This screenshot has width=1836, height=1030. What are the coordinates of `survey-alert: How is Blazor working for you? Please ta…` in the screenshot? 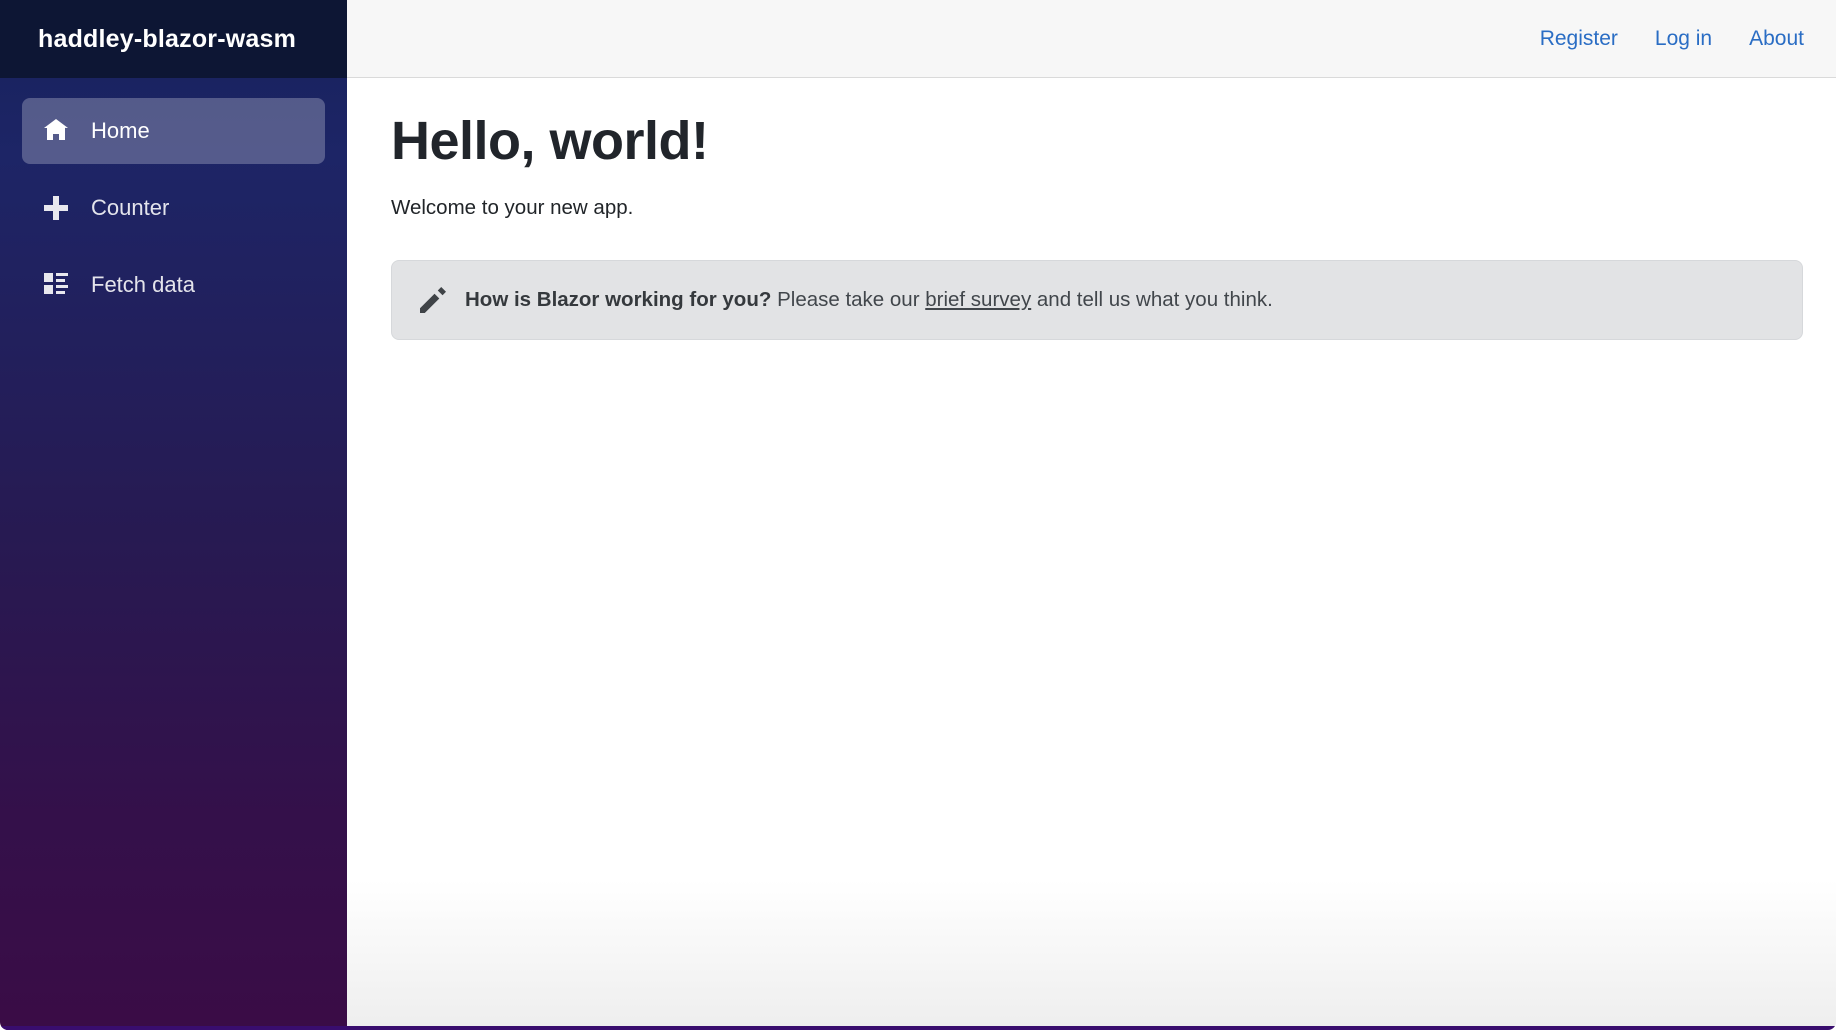 It's located at (1097, 300).